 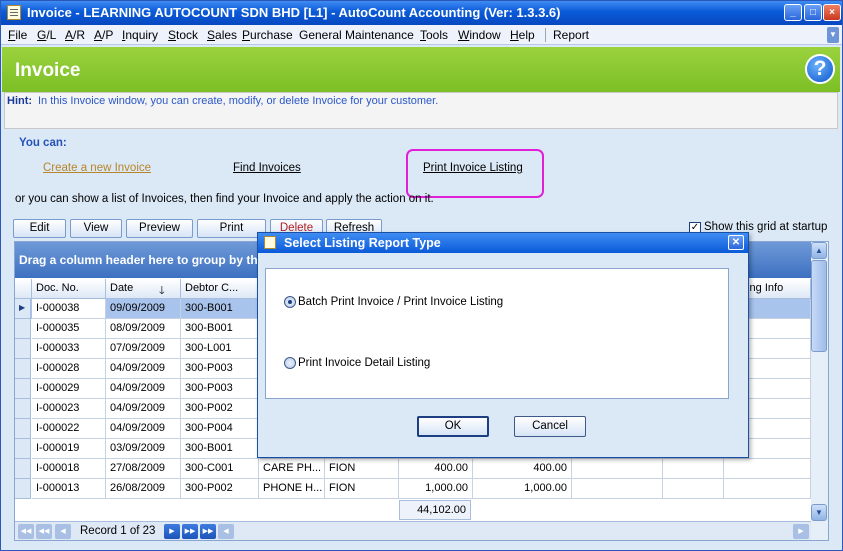 What do you see at coordinates (819, 512) in the screenshot?
I see `scroll-down-icon: ▼` at bounding box center [819, 512].